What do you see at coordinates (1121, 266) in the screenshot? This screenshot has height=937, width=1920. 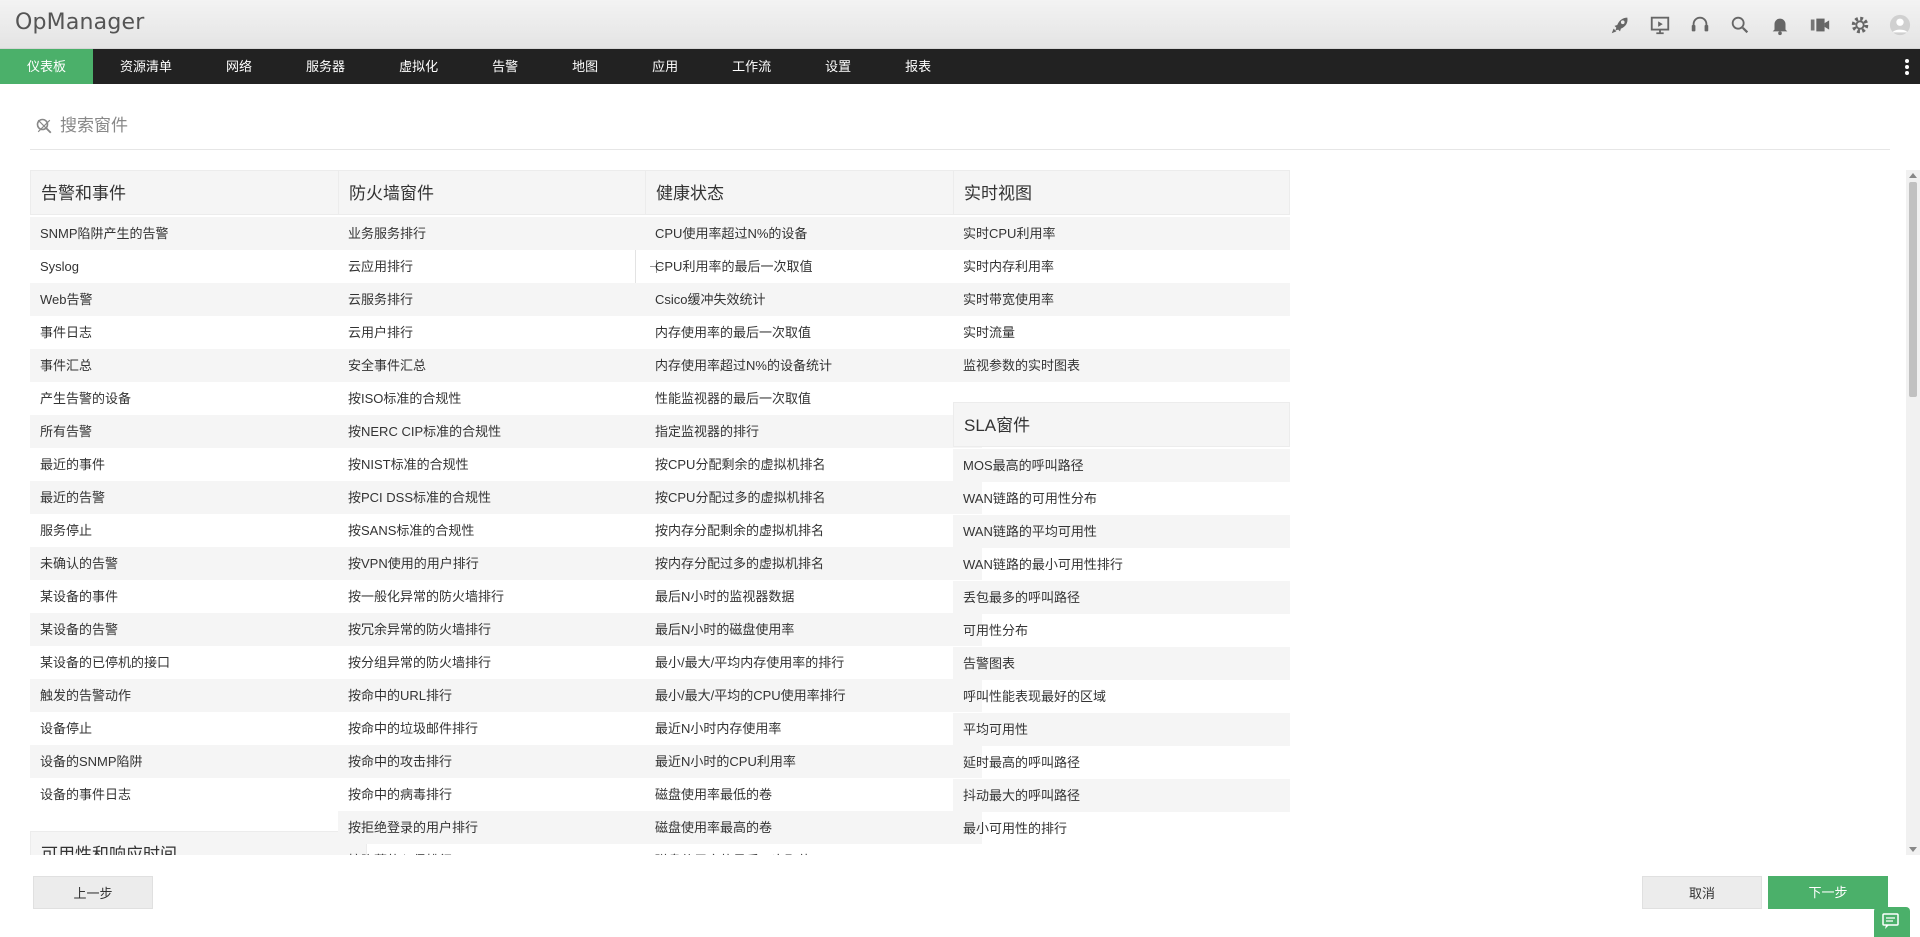 I see `widget-list-item: 实时内存利用率` at bounding box center [1121, 266].